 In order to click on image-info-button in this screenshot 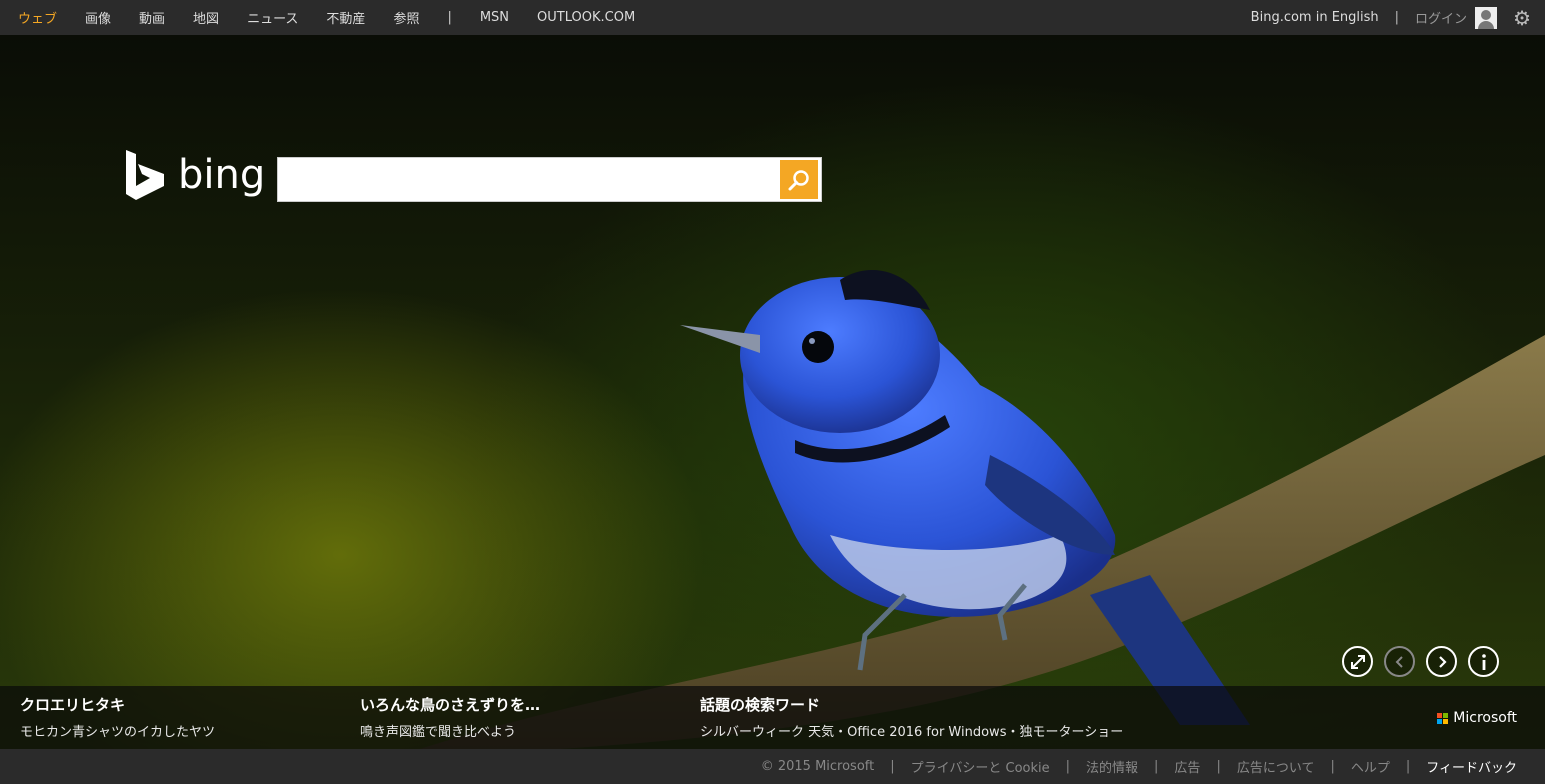, I will do `click(1483, 661)`.